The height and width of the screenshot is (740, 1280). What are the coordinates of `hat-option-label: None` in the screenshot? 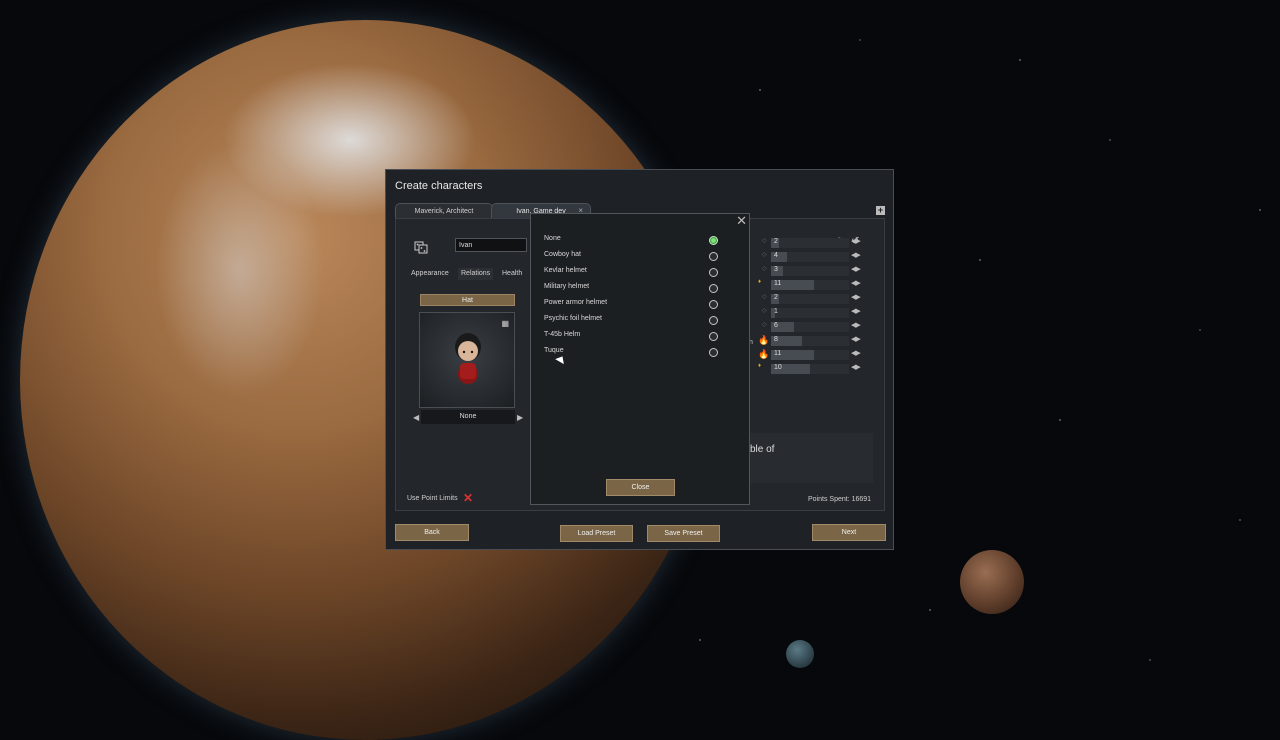 It's located at (552, 238).